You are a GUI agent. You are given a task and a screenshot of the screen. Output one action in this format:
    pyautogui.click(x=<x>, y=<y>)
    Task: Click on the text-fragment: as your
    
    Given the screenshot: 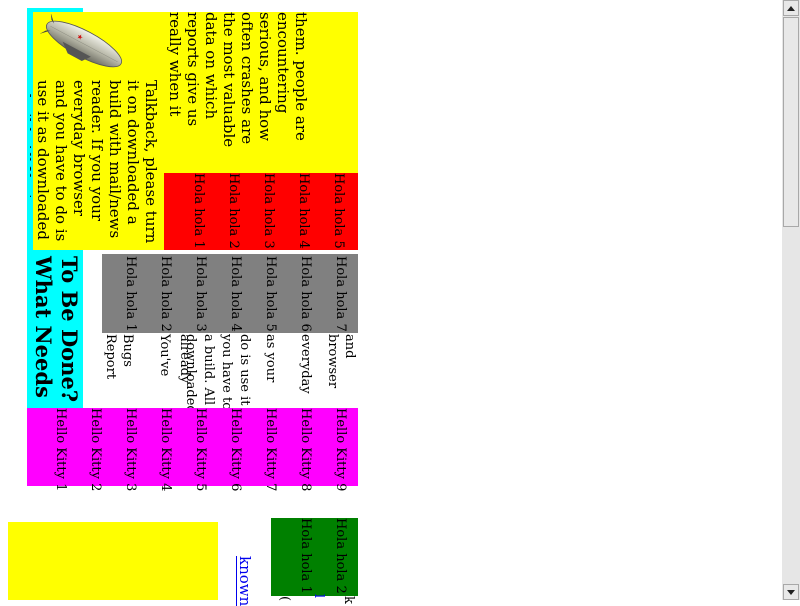 What is the action you would take?
    pyautogui.click(x=270, y=358)
    